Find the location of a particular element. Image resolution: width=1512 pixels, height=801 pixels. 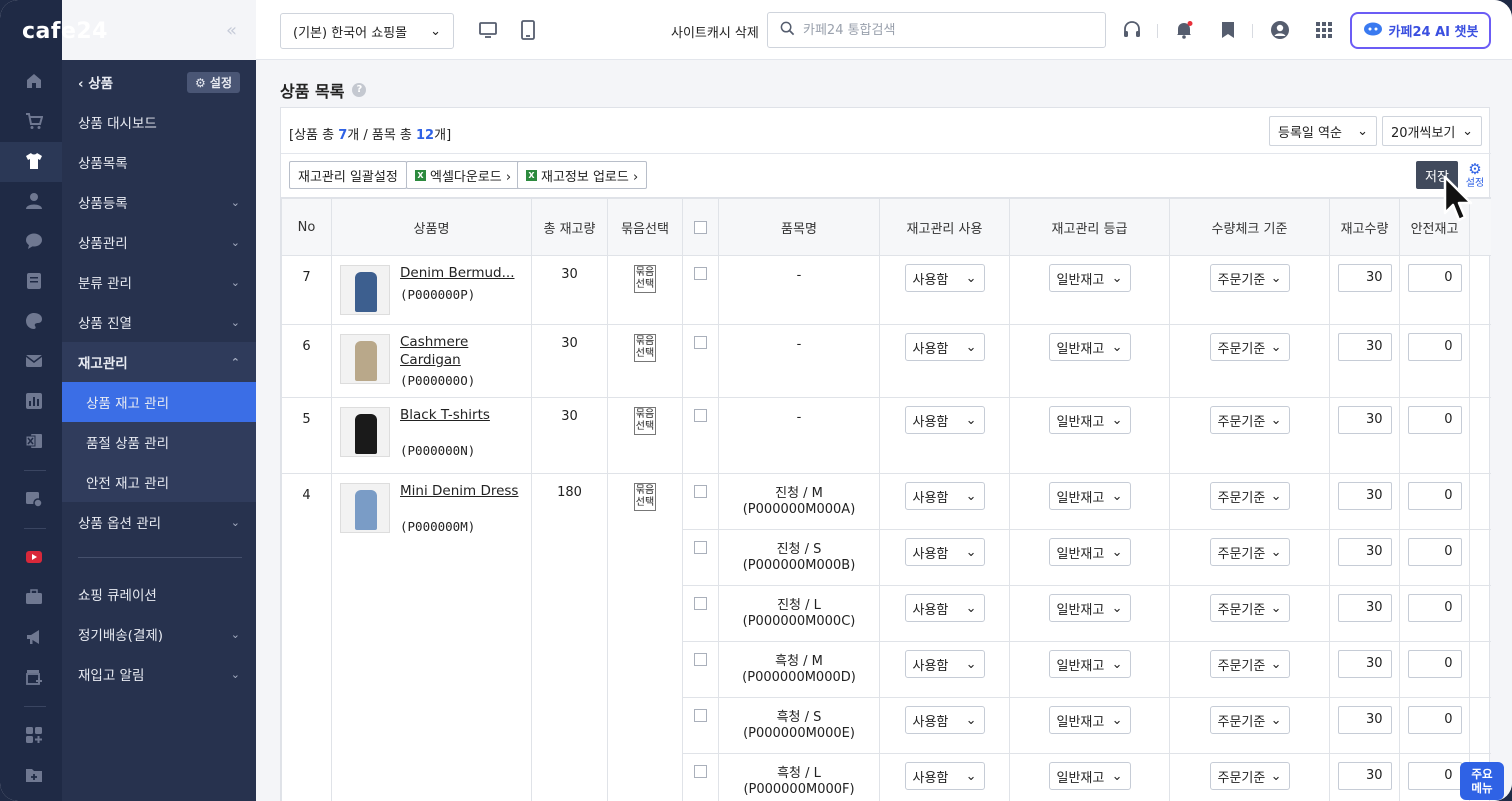

sidebar-item-dashboard: 상품 대시보드 is located at coordinates (159, 122).